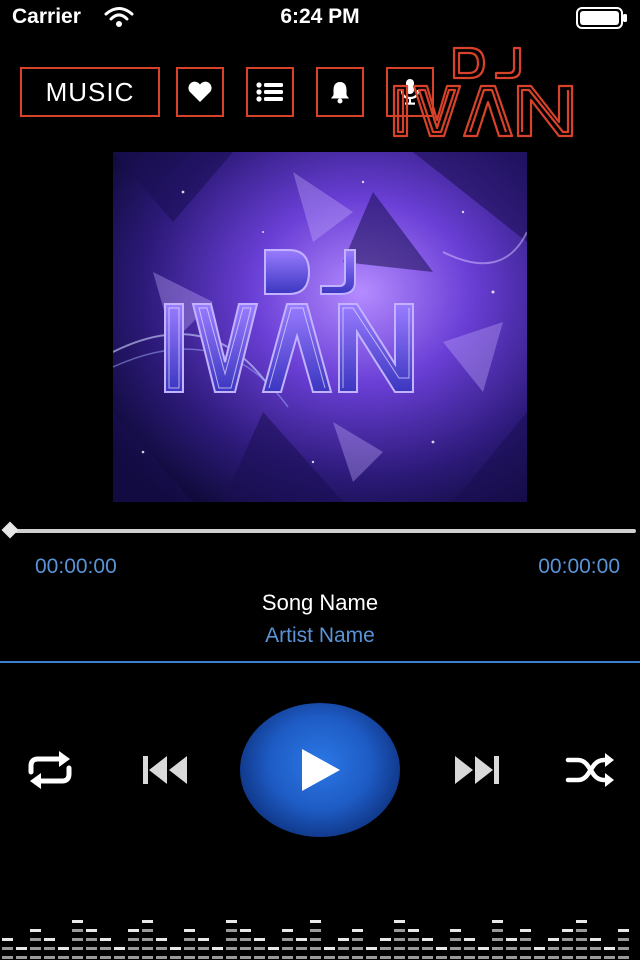 This screenshot has width=640, height=960. I want to click on shuffle-button, so click(590, 770).